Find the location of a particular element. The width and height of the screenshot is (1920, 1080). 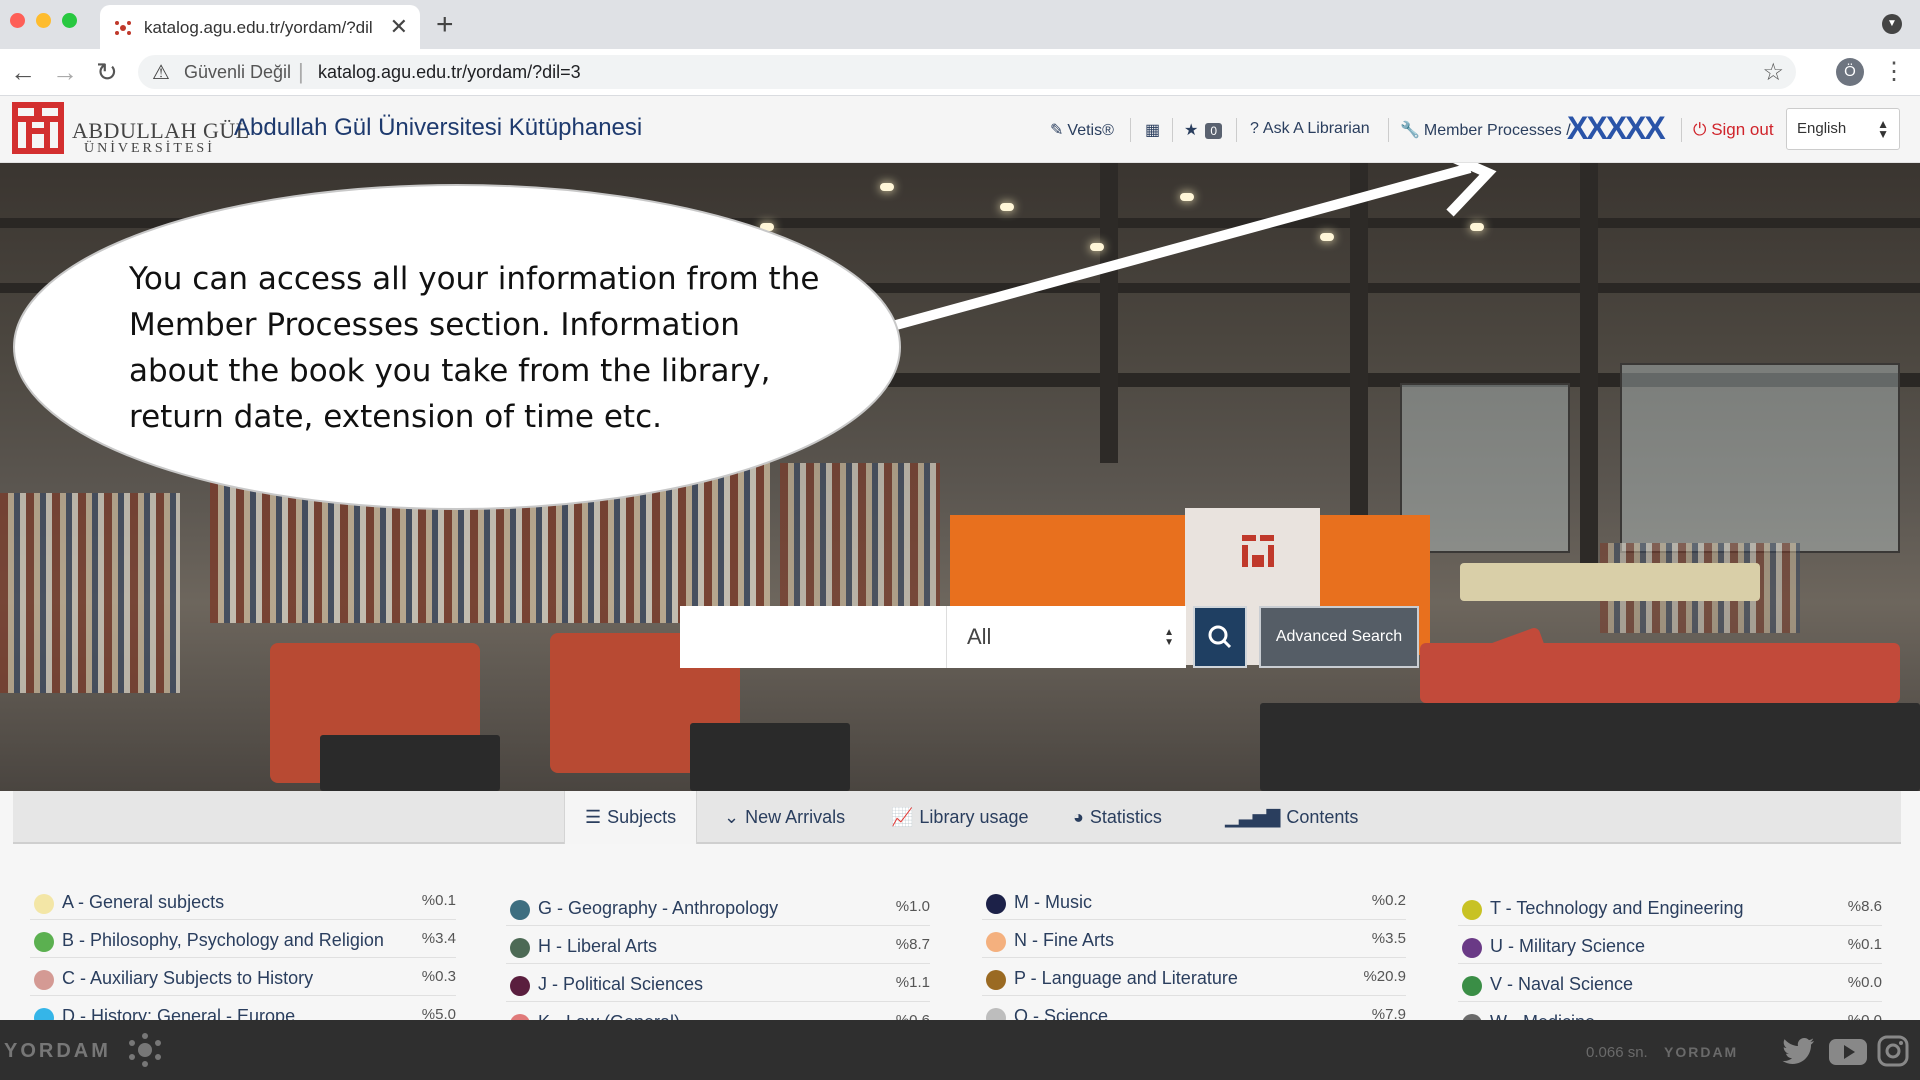

desk-logo-icon is located at coordinates (1258, 551).